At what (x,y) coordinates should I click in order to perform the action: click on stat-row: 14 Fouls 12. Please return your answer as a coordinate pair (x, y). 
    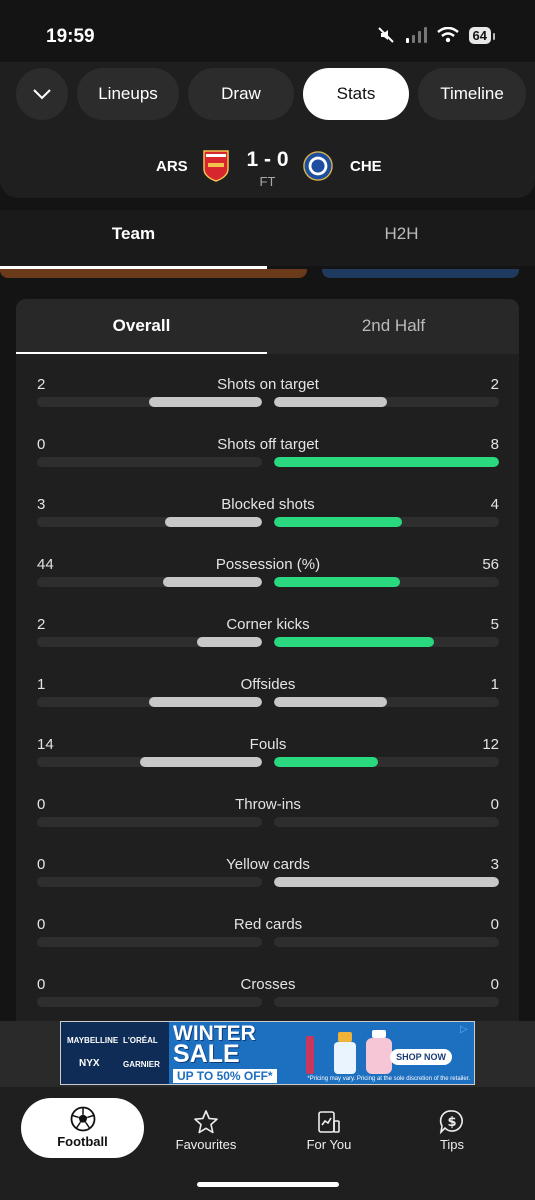
    Looking at the image, I should click on (268, 761).